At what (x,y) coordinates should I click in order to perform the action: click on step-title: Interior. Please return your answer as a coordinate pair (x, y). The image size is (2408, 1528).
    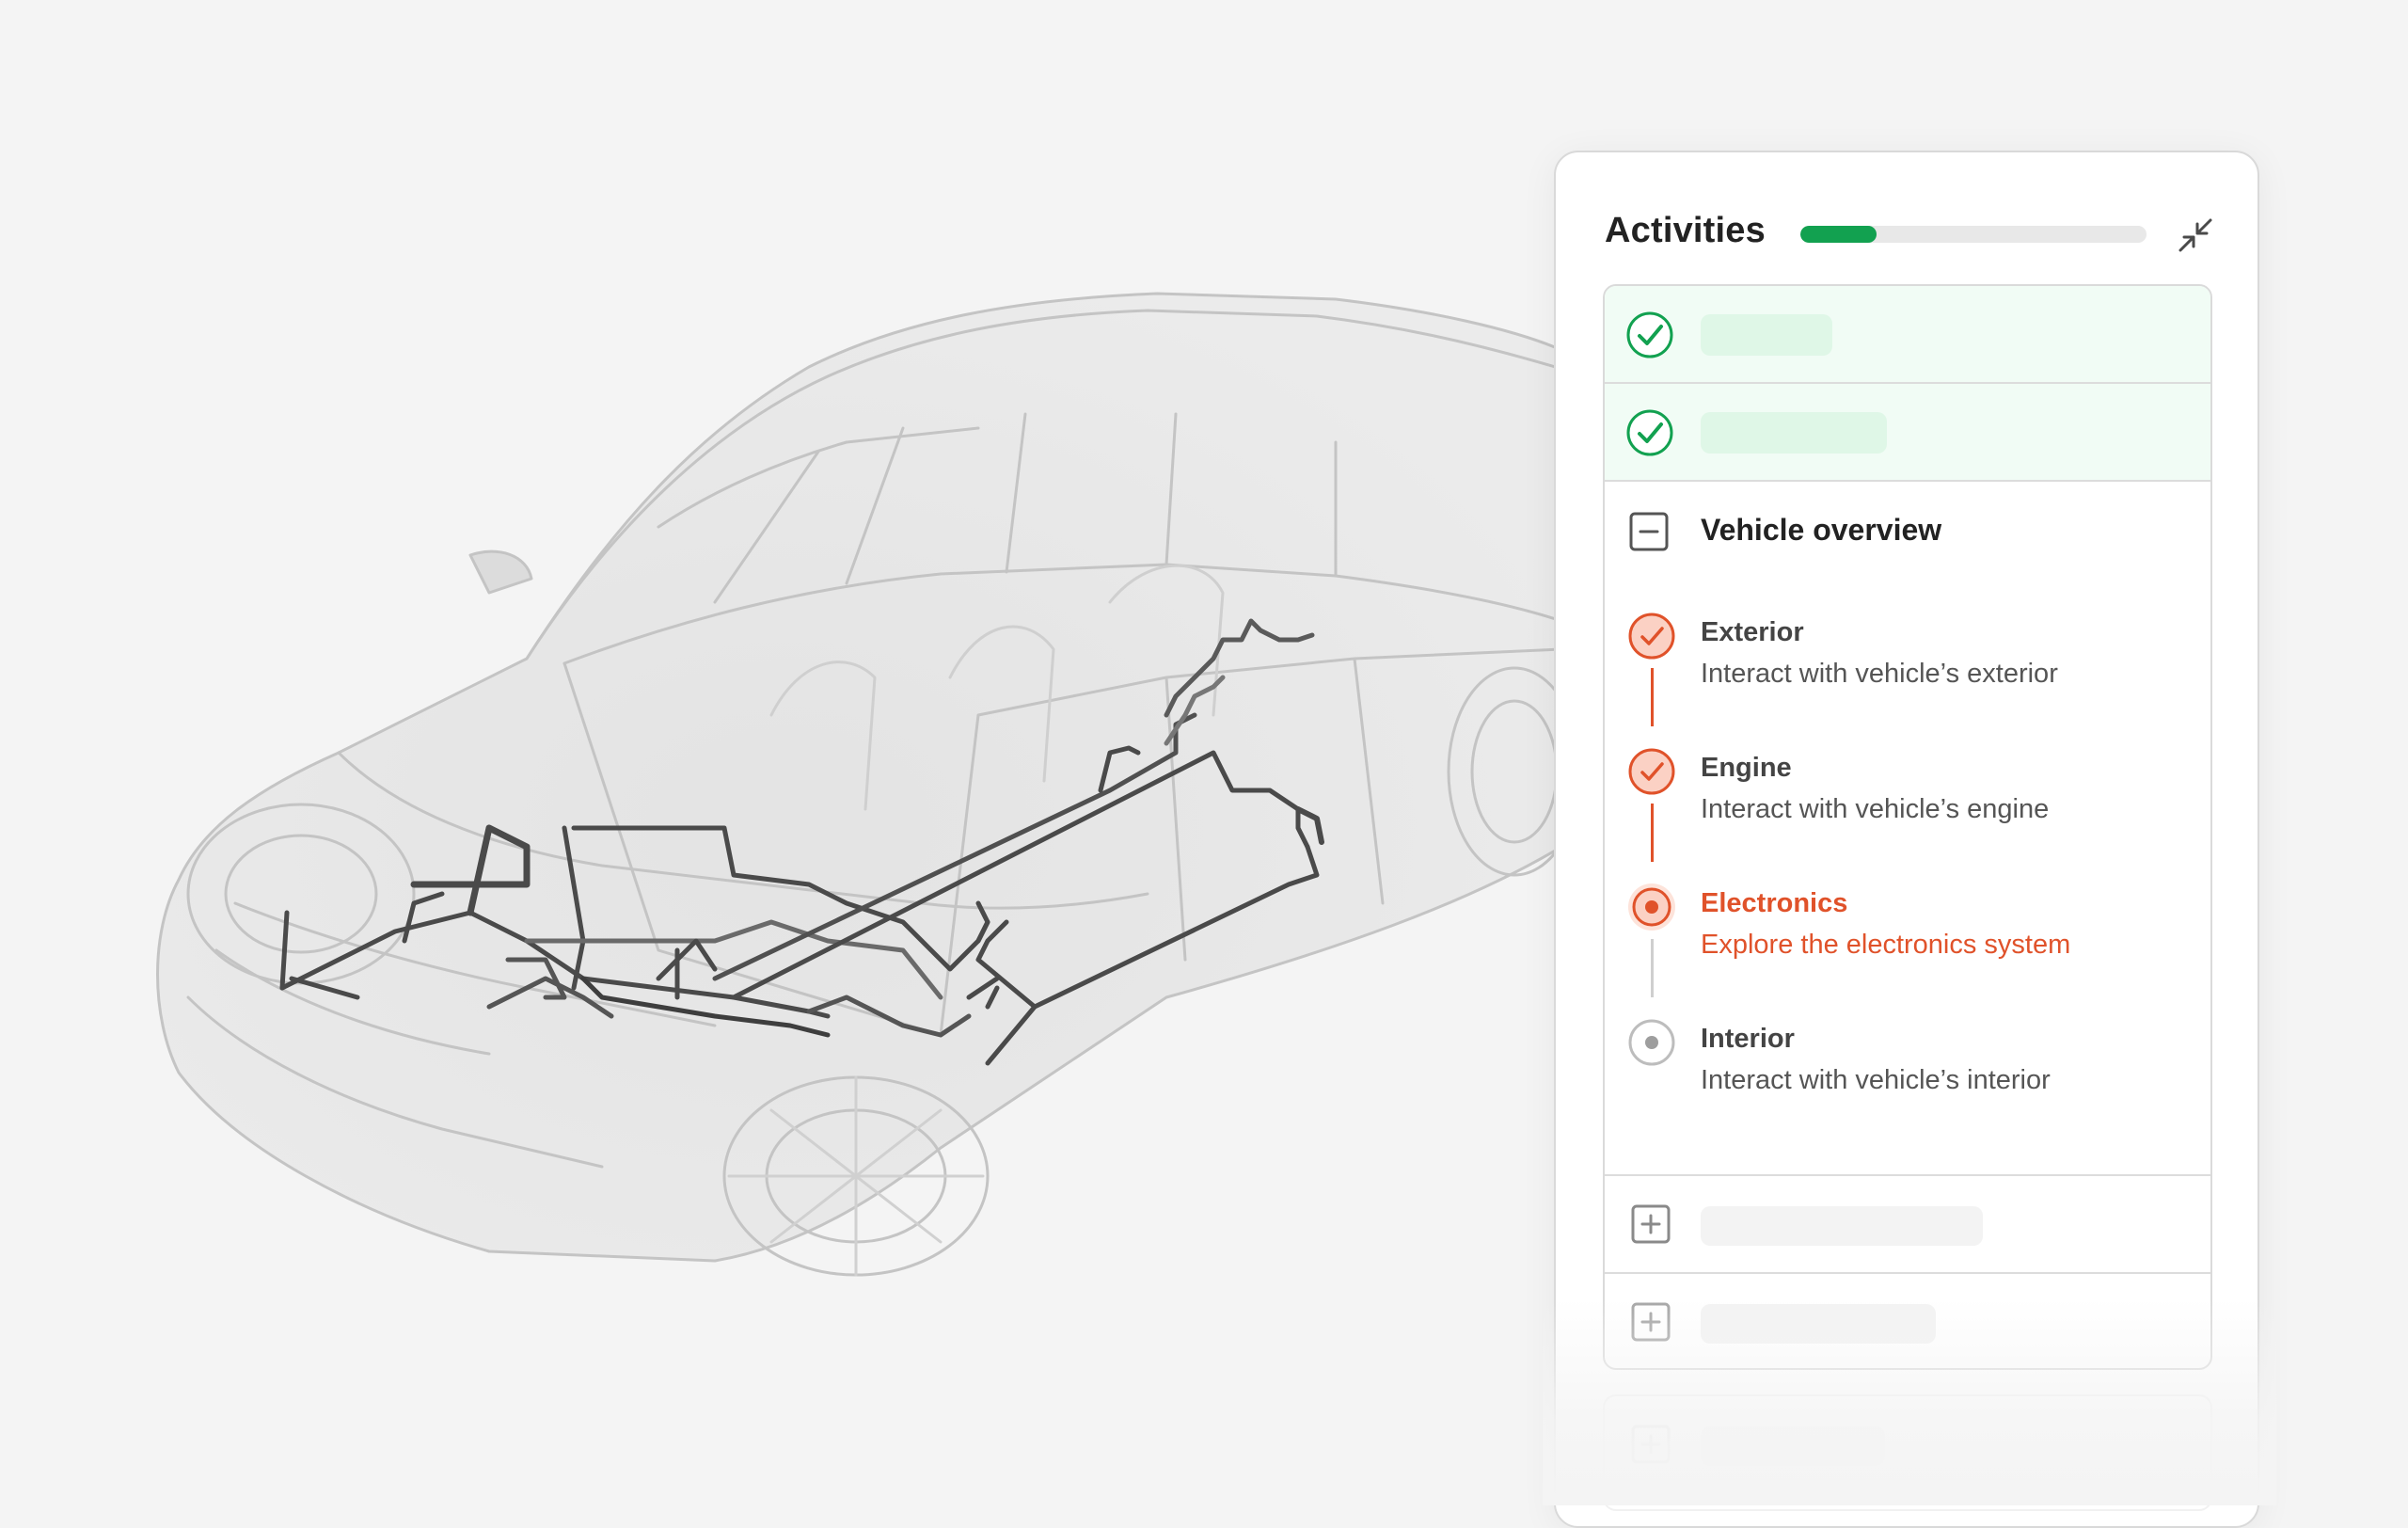
    Looking at the image, I should click on (1748, 1039).